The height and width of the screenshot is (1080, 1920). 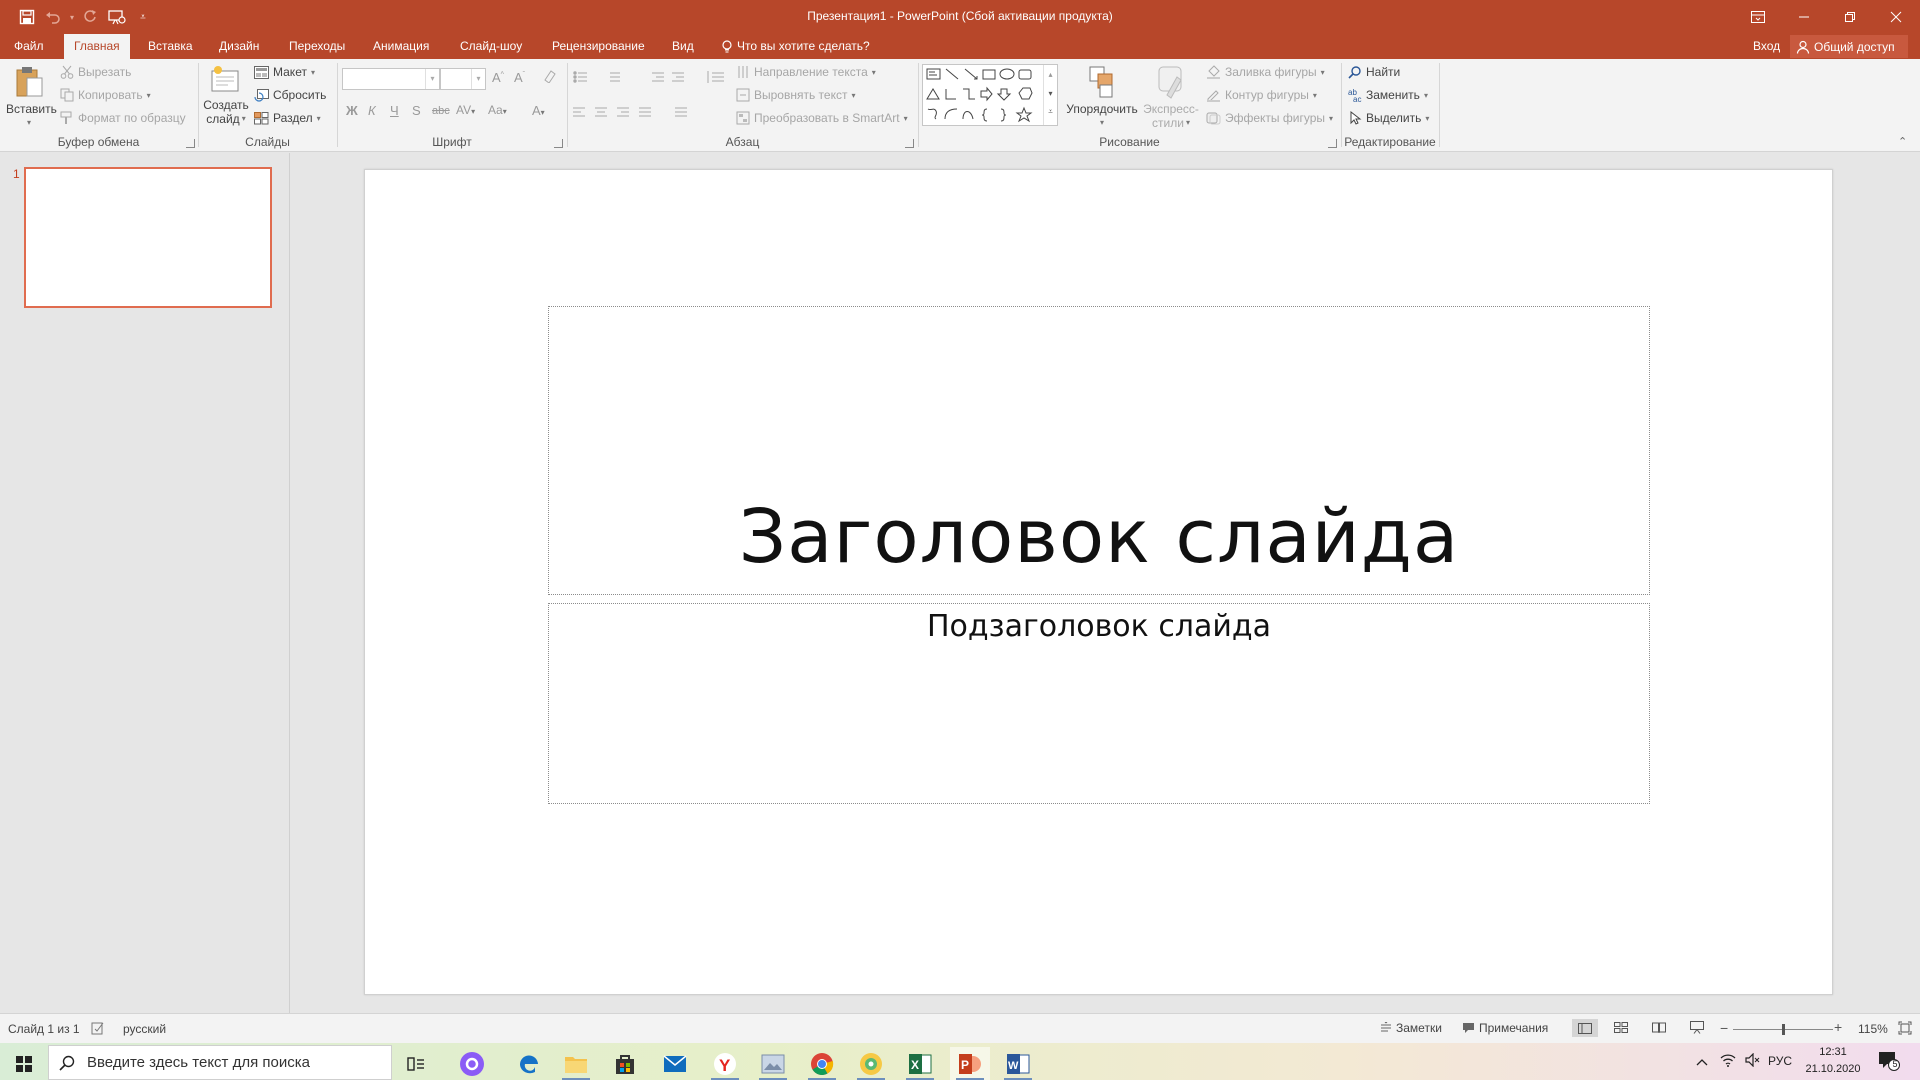 What do you see at coordinates (1780, 1061) in the screenshot?
I see `input-language-indicator: РУС` at bounding box center [1780, 1061].